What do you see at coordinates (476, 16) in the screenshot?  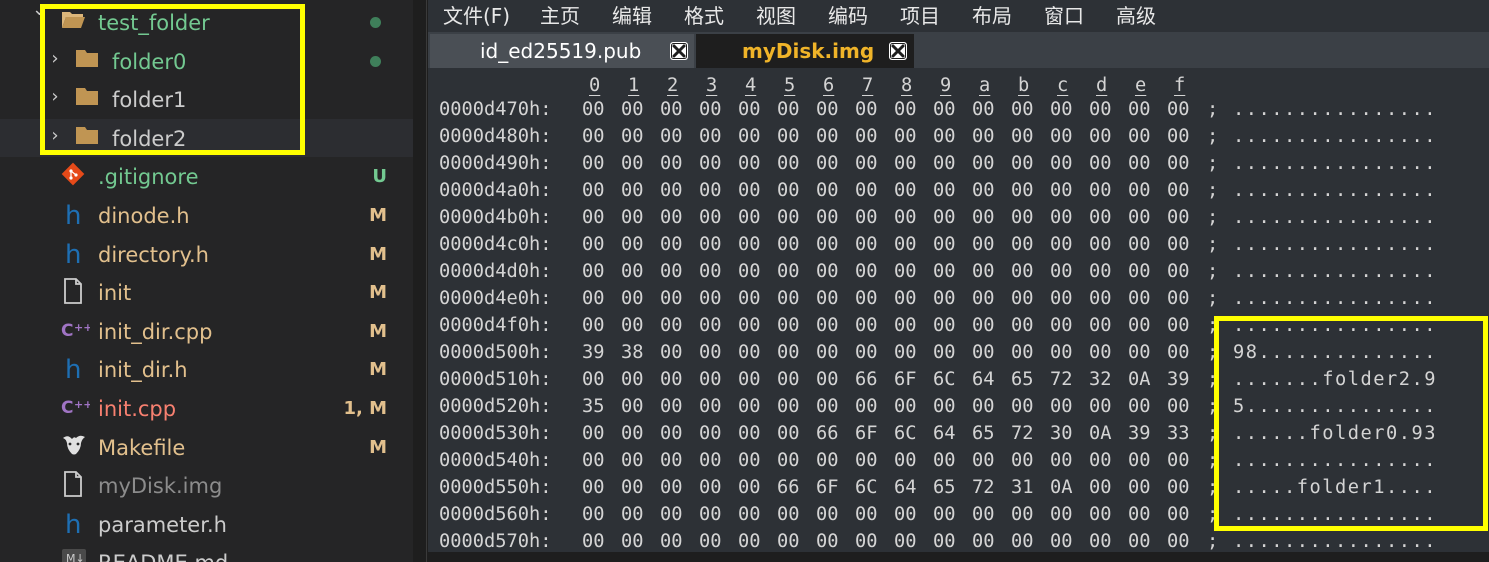 I see `menu-item: 文件(F)` at bounding box center [476, 16].